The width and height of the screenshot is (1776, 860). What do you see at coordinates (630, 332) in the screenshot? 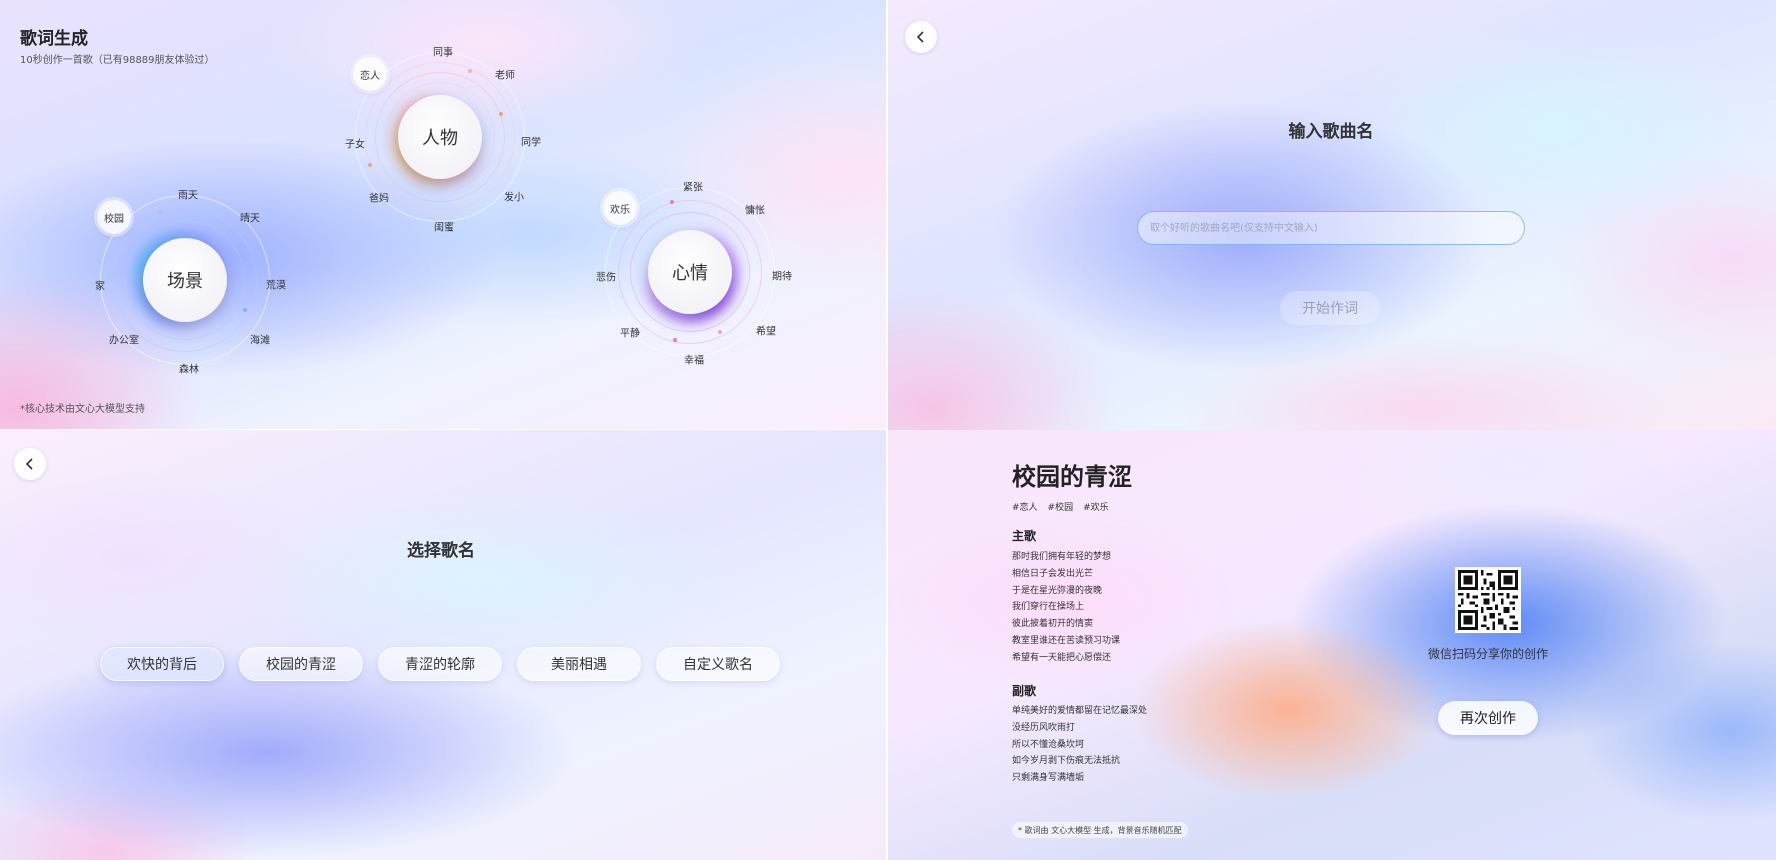
I see `tag-calm: 平静` at bounding box center [630, 332].